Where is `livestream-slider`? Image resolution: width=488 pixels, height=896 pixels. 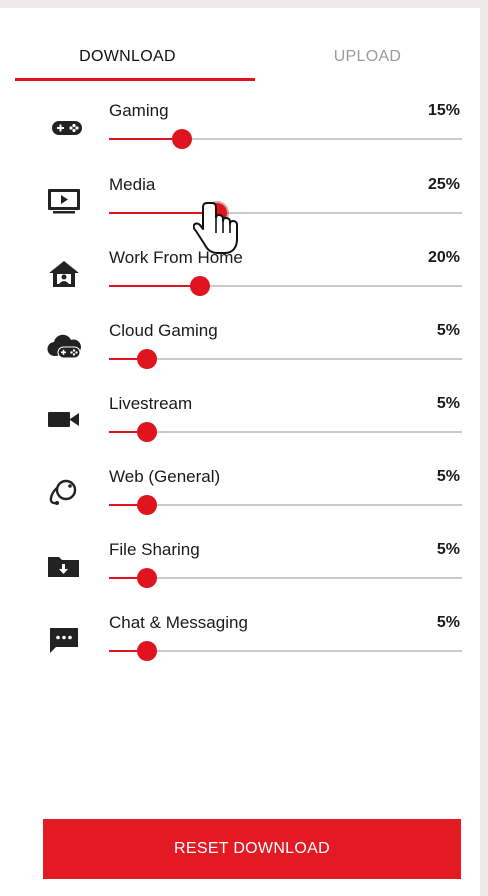
livestream-slider is located at coordinates (285, 432).